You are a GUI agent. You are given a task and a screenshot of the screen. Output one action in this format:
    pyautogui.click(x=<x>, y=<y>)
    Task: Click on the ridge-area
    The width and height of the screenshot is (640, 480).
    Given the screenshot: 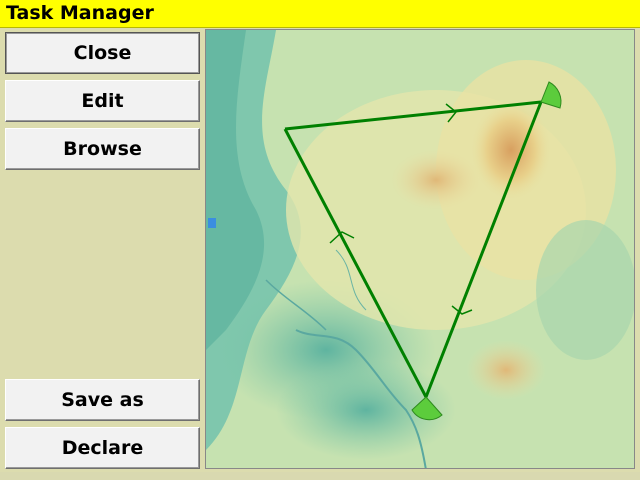 What is the action you would take?
    pyautogui.click(x=511, y=150)
    